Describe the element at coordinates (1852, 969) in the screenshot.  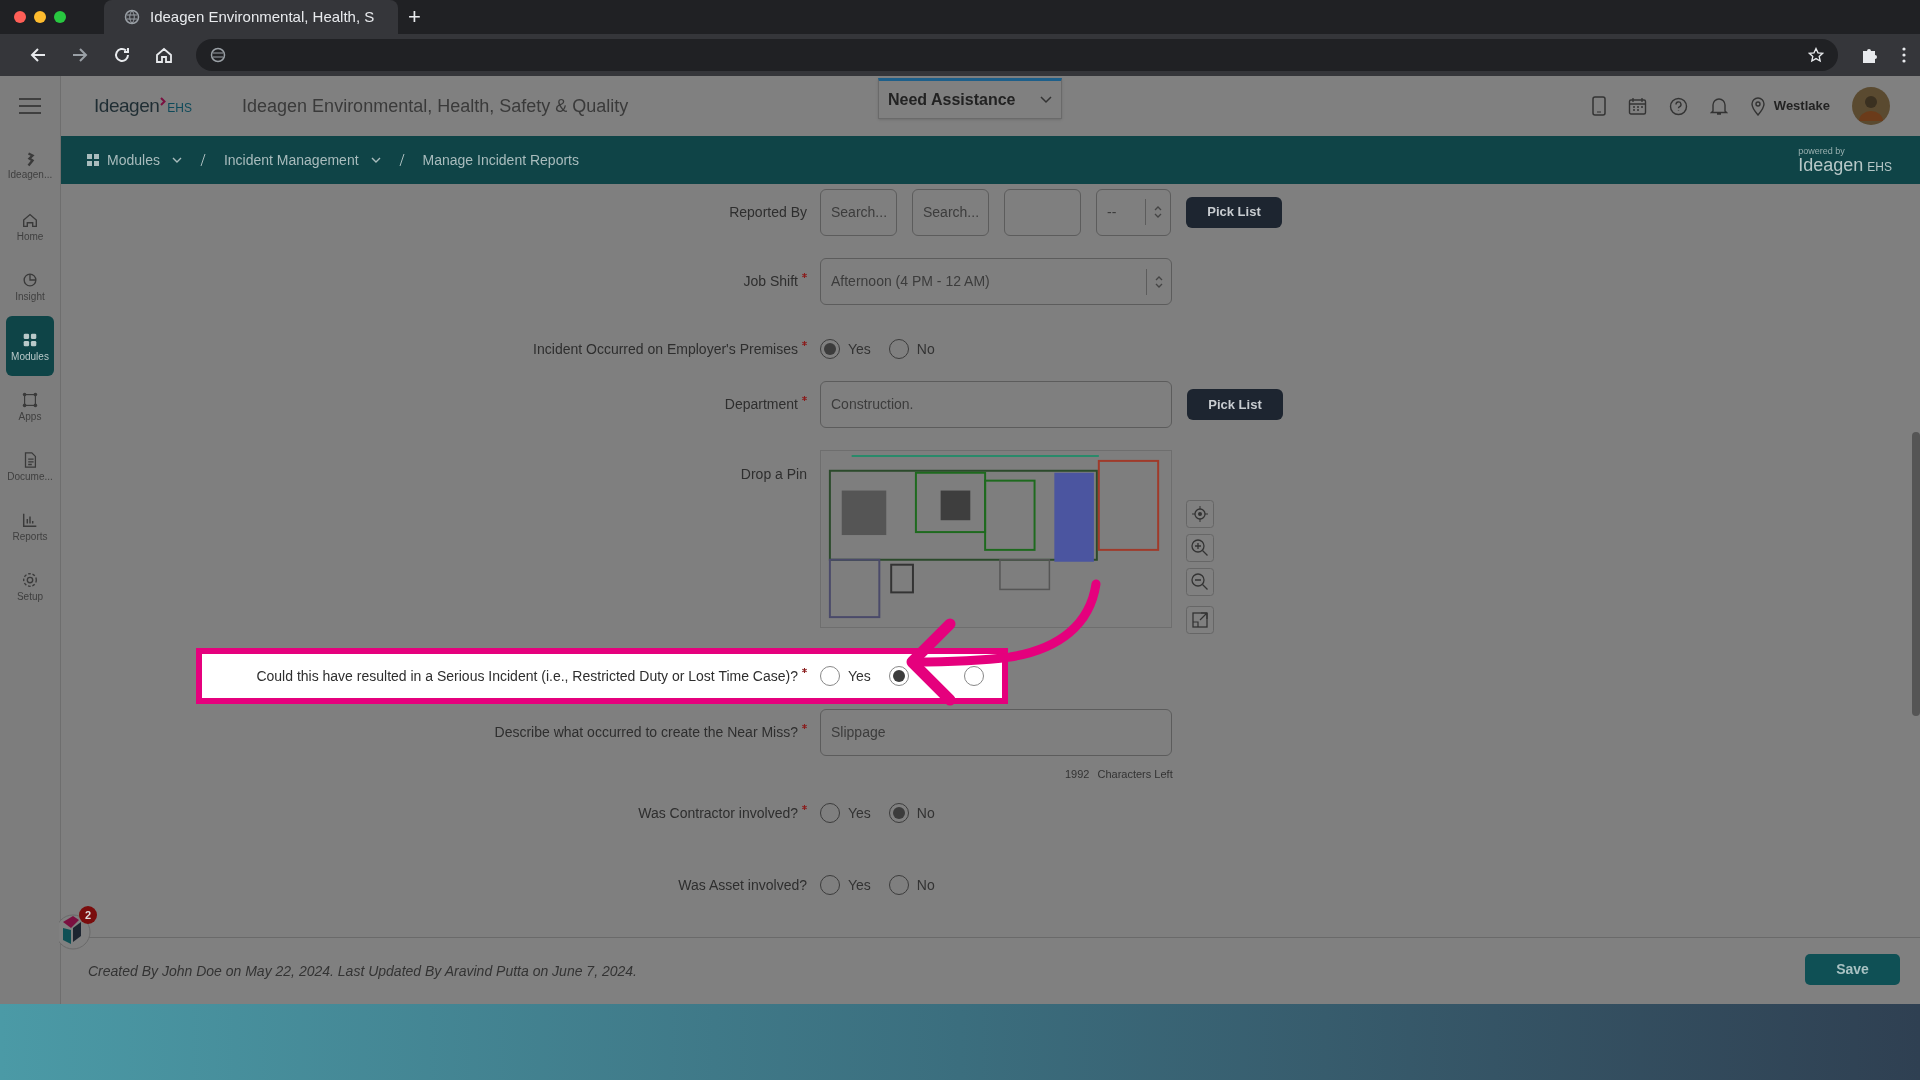
I see `save-button: Save` at that location.